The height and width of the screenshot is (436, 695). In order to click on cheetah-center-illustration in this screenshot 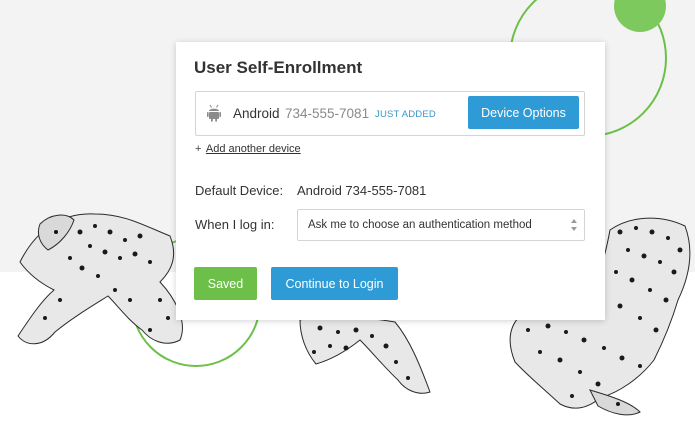, I will do `click(365, 355)`.